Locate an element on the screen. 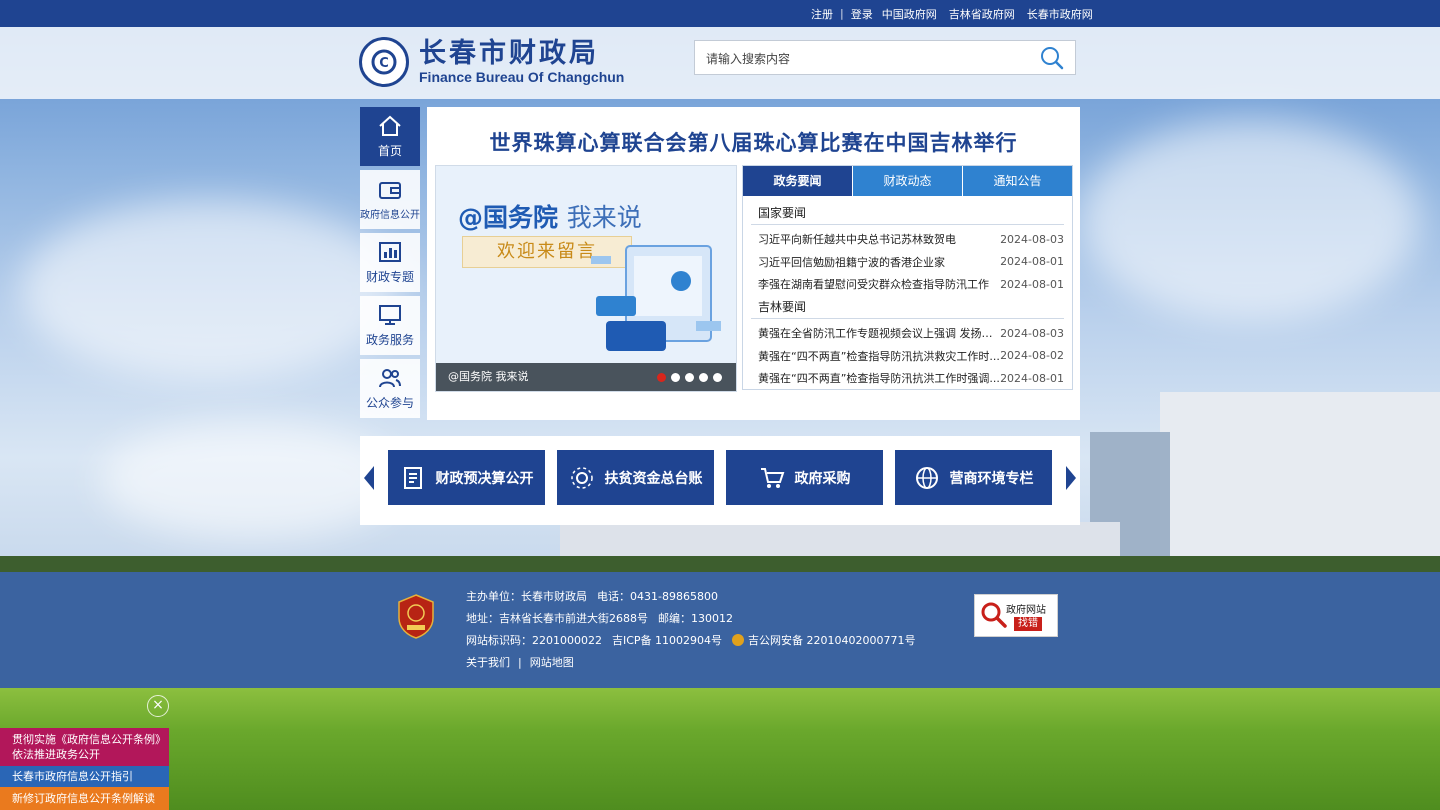 The height and width of the screenshot is (810, 1440). gov-site-error-report: 政府网站 找错 is located at coordinates (1016, 615).